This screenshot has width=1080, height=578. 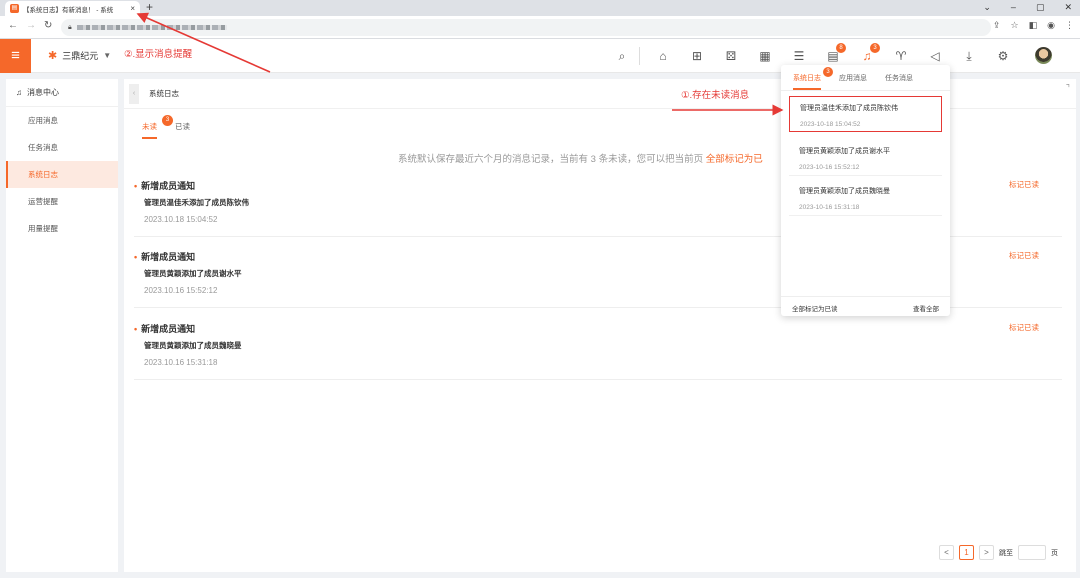 I want to click on collapse-sidebar-button: ‹, so click(x=134, y=93).